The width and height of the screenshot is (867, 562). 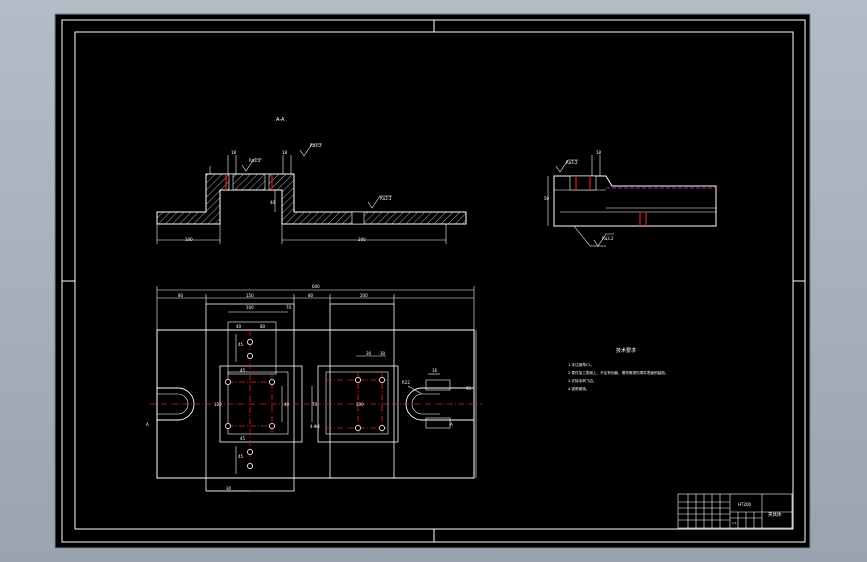 I want to click on tech-req-item: 4.锐角倒钝。, so click(x=578, y=388).